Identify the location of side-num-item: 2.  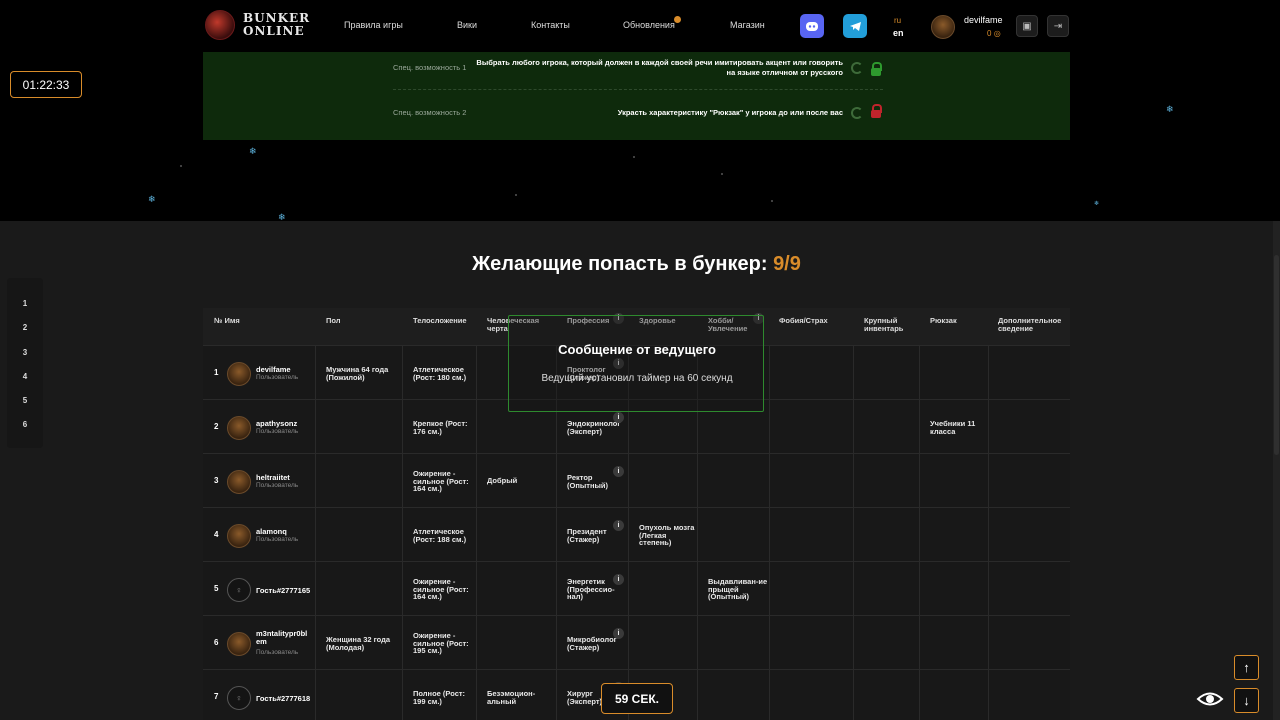
(25, 327).